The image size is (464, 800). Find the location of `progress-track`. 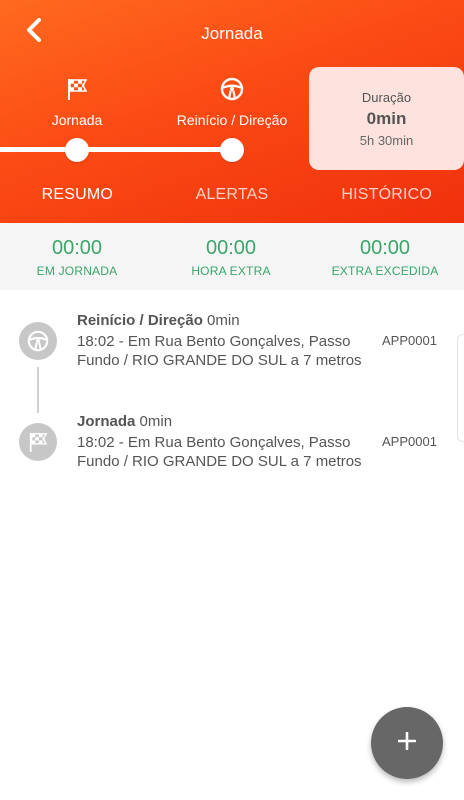

progress-track is located at coordinates (116, 149).